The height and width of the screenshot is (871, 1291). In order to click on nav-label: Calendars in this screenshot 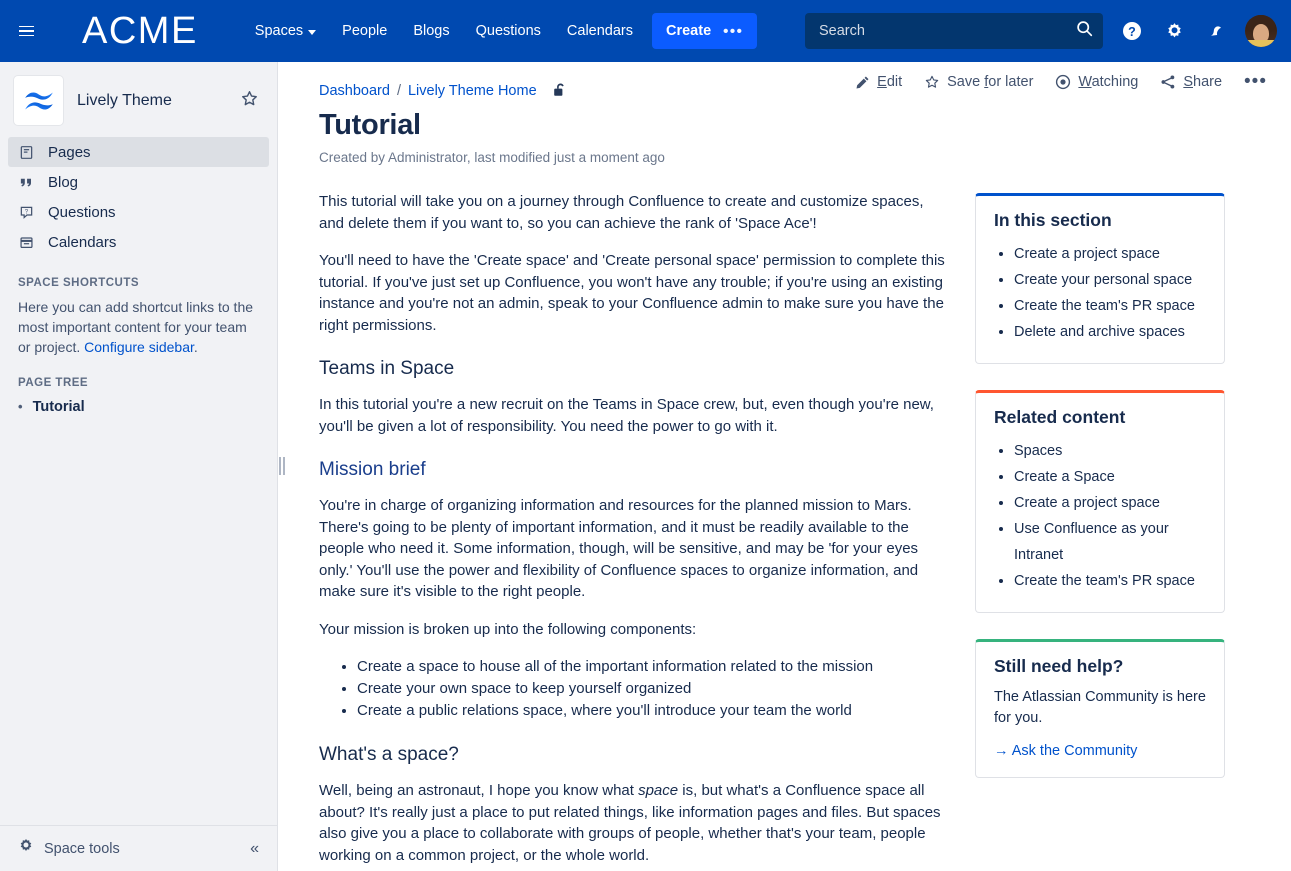, I will do `click(599, 31)`.